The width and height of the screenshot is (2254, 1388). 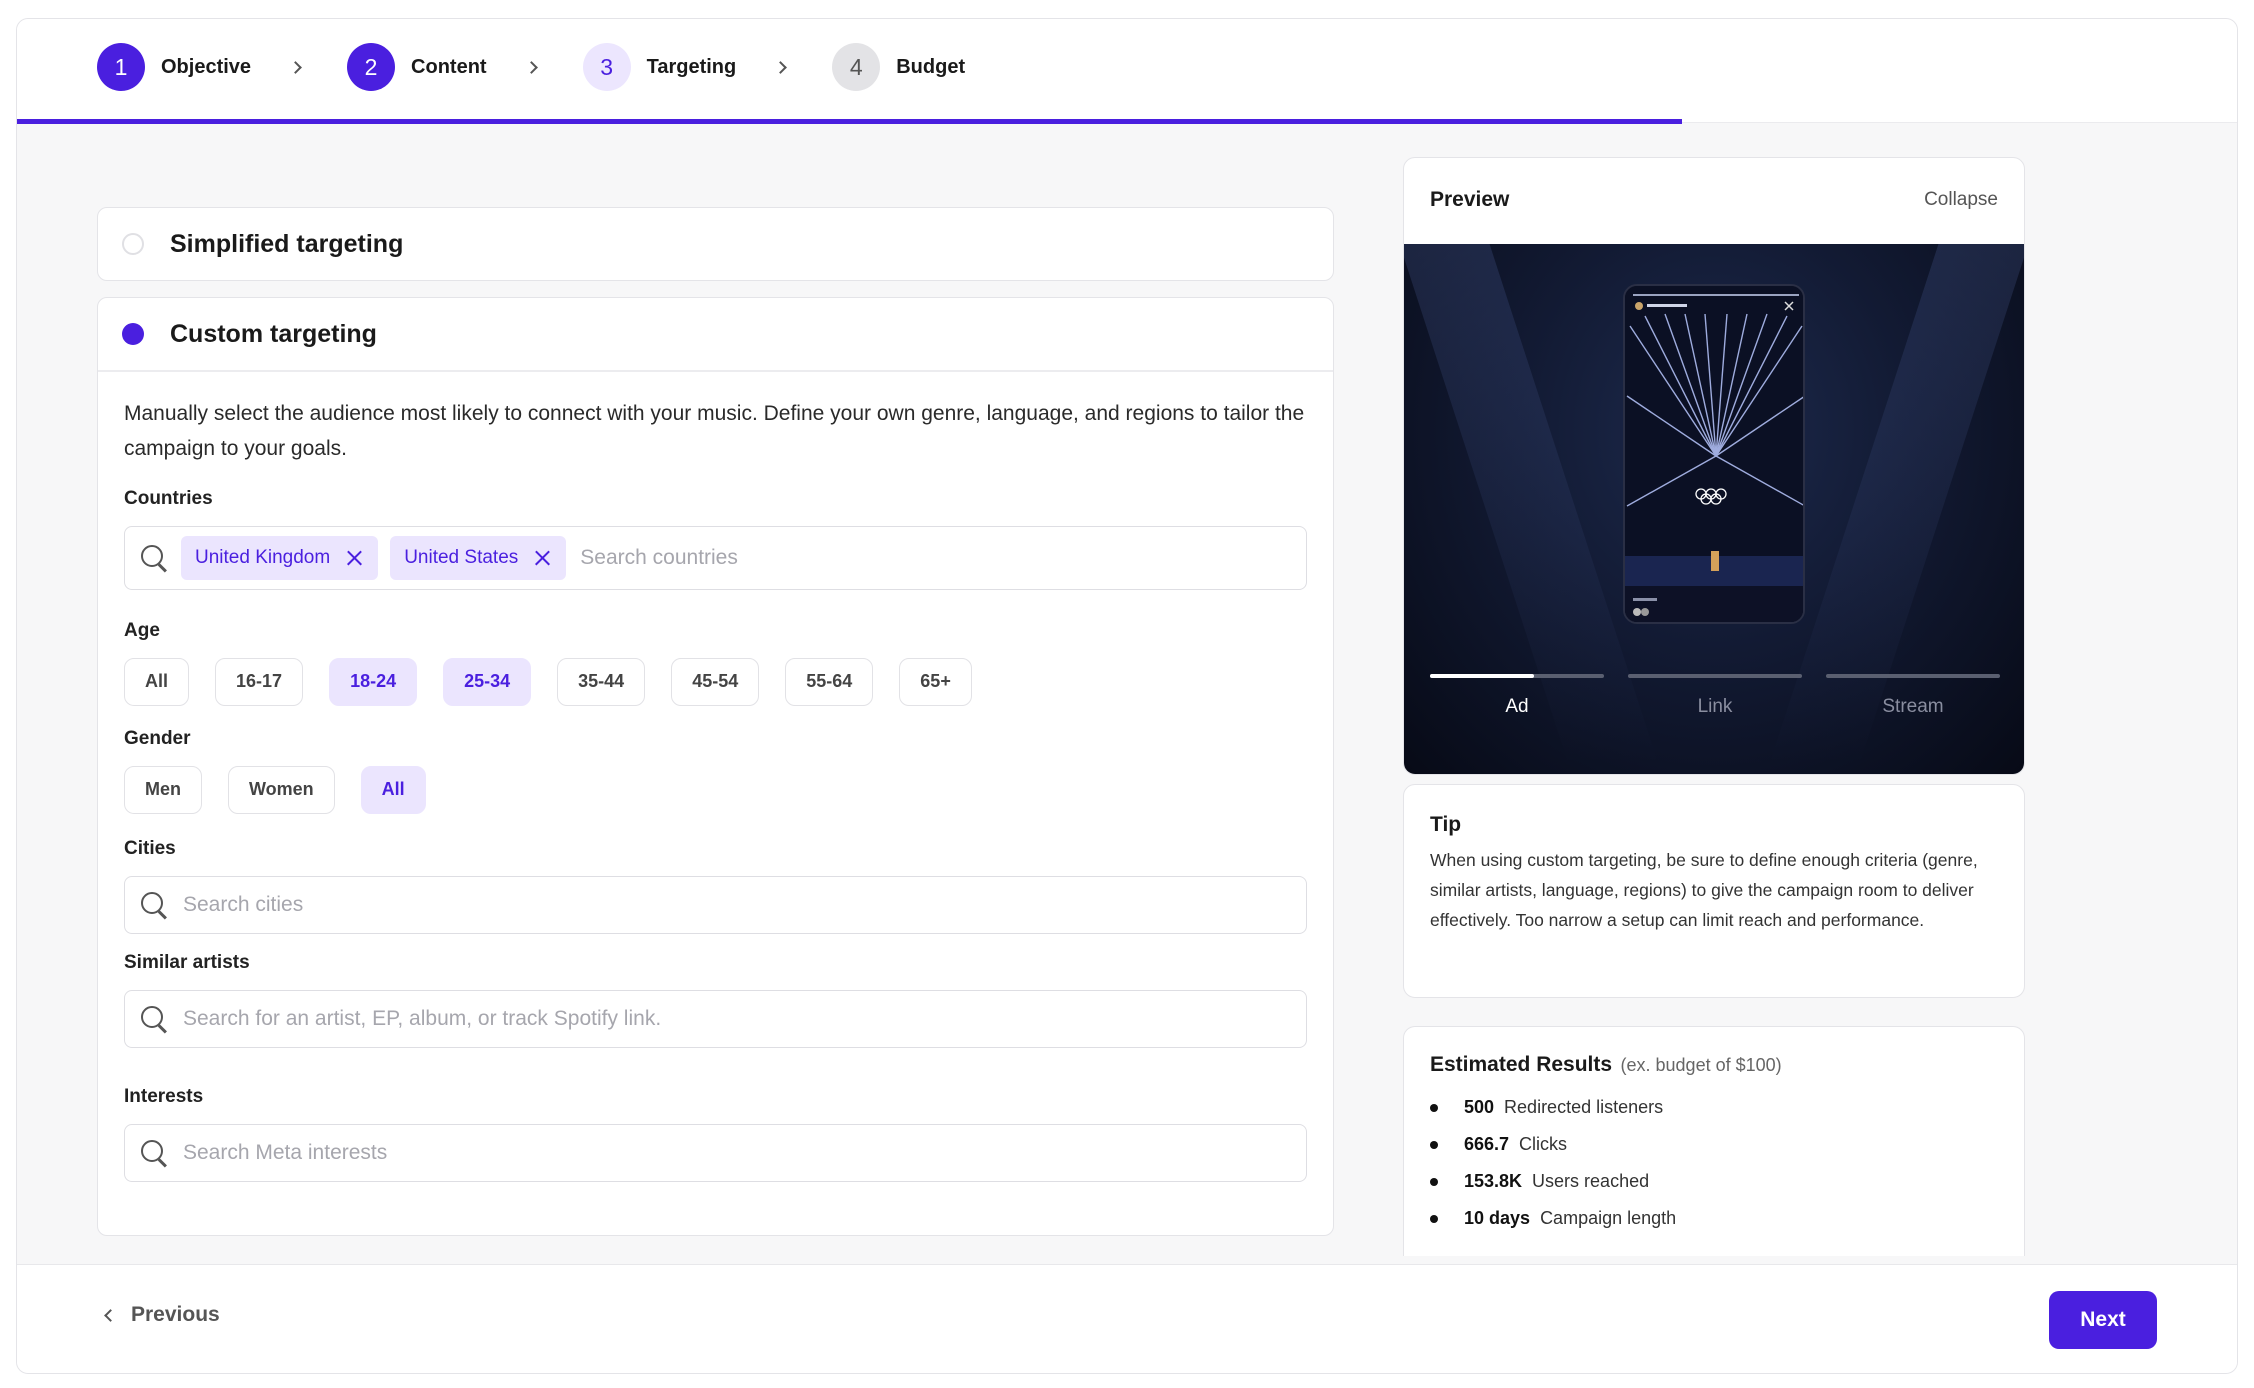 I want to click on results-title: Estimated Results, so click(x=1521, y=1064).